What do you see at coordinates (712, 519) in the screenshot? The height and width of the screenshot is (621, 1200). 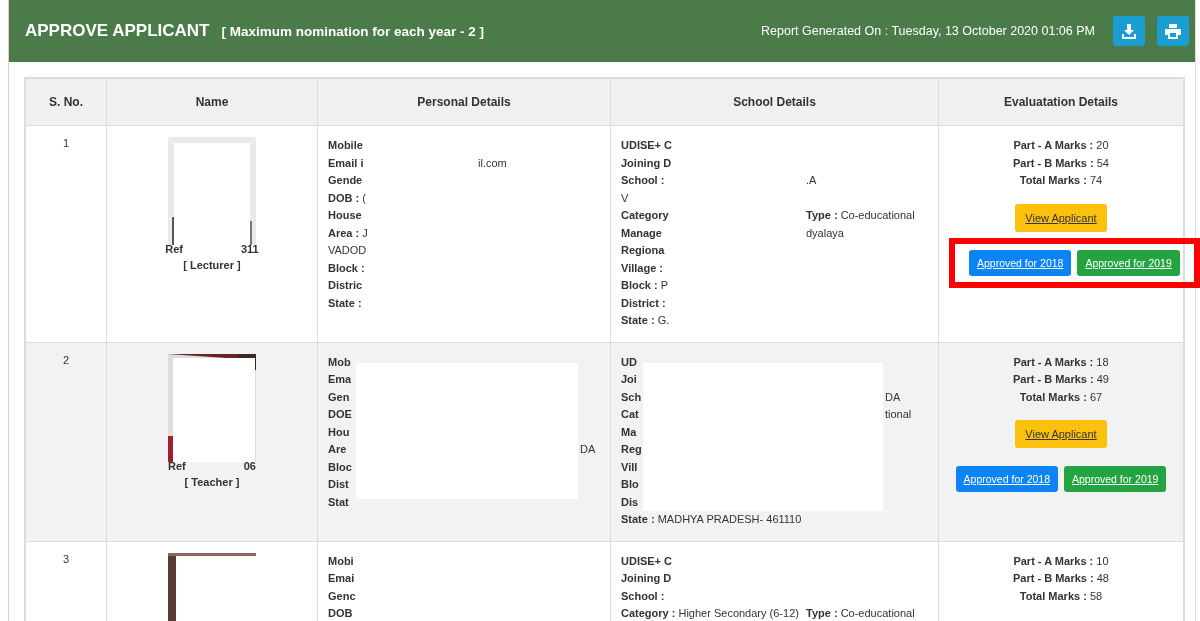 I see `detail-text: State : MADHYA PRADESH- 461110` at bounding box center [712, 519].